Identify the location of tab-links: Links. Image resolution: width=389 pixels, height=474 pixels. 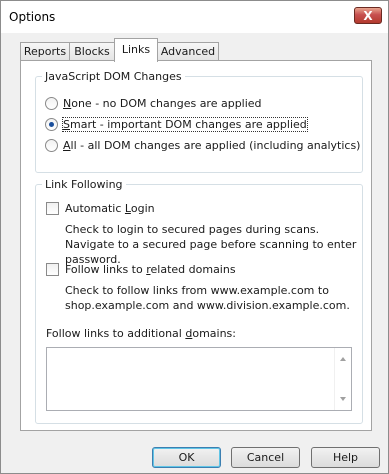
(136, 50).